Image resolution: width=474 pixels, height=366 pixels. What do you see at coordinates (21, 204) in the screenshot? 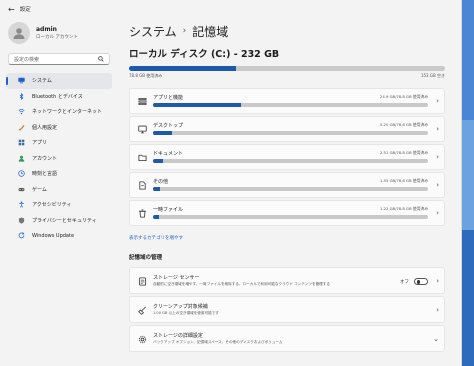
I see `accessibility-icon` at bounding box center [21, 204].